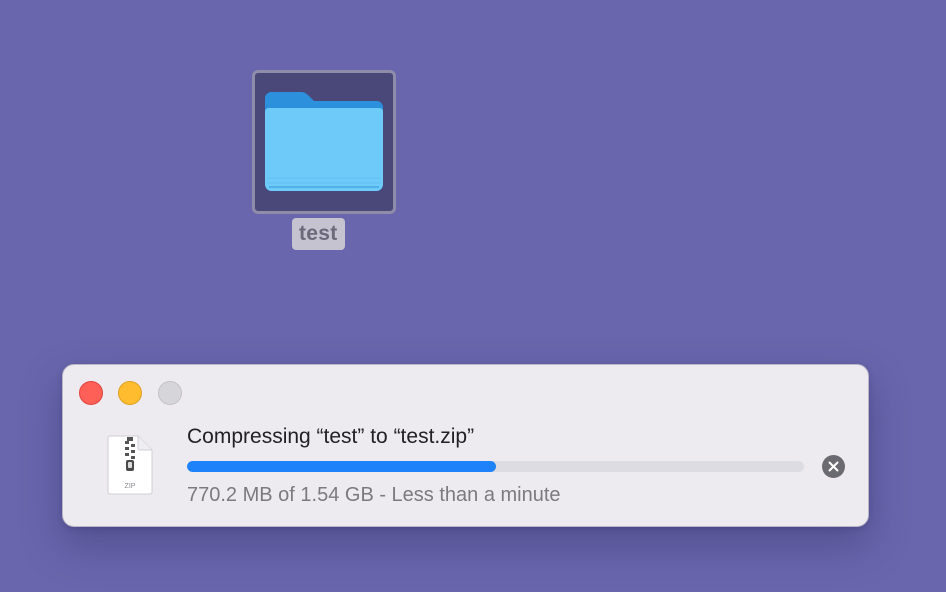 This screenshot has width=946, height=592. I want to click on window-close-button, so click(91, 393).